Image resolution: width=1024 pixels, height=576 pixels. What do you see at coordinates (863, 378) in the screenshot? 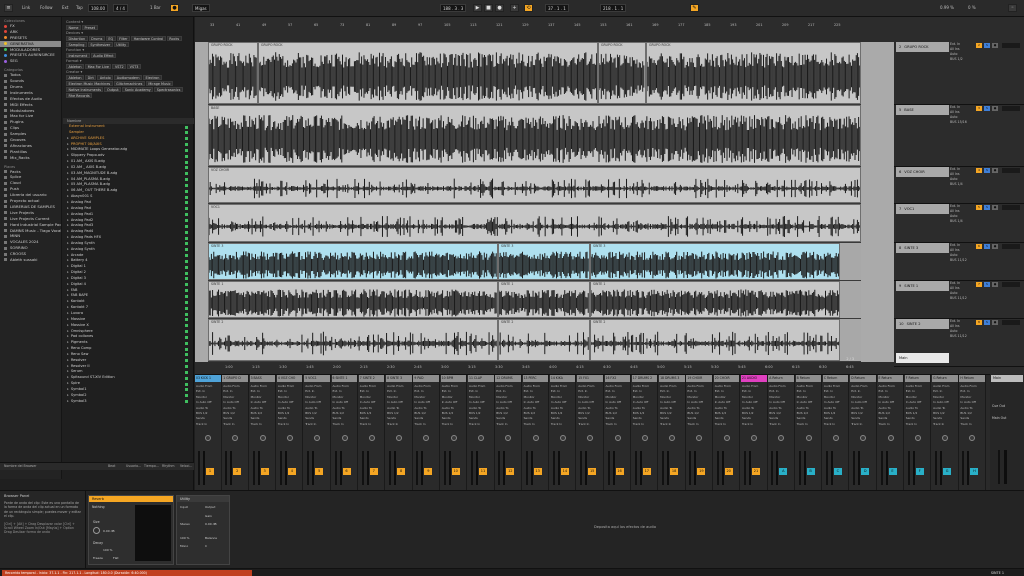
I see `strip-name: D Return` at bounding box center [863, 378].